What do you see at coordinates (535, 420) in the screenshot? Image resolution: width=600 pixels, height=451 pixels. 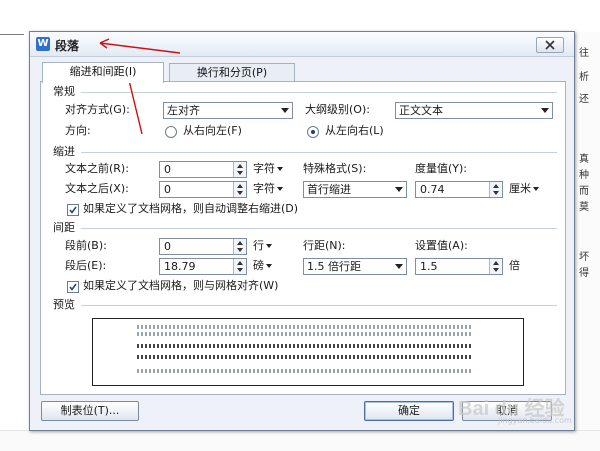 I see `baidu-watermark-url: jingyan.baidu.com` at bounding box center [535, 420].